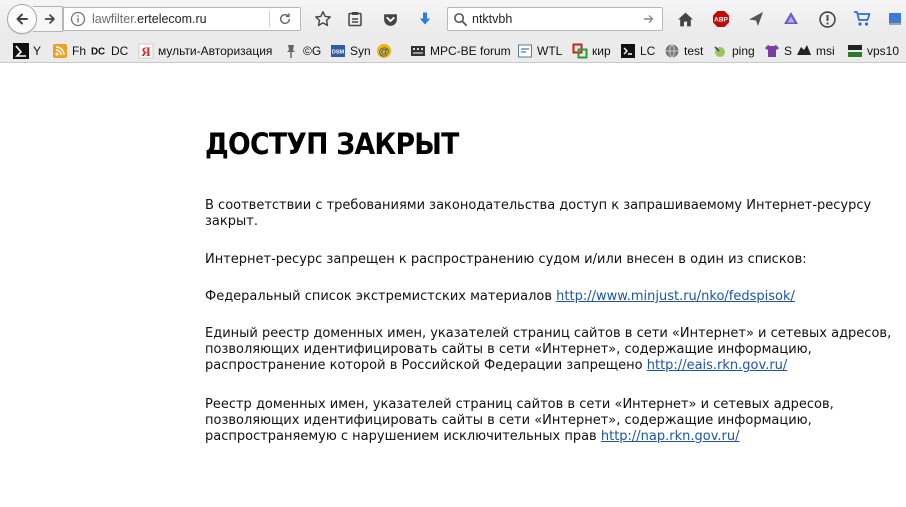 The width and height of the screenshot is (906, 507). I want to click on app-window-icon, so click(525, 51).